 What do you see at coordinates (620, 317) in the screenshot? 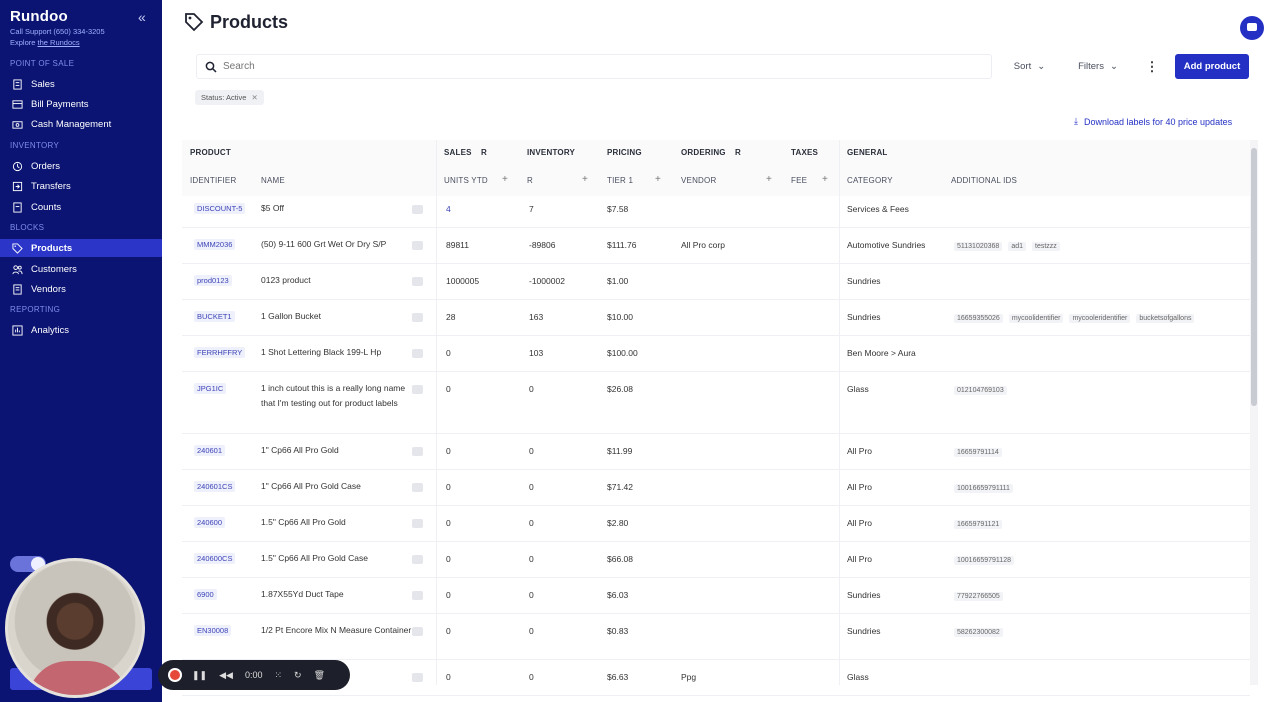
I see `tier1-price: $10.00` at bounding box center [620, 317].